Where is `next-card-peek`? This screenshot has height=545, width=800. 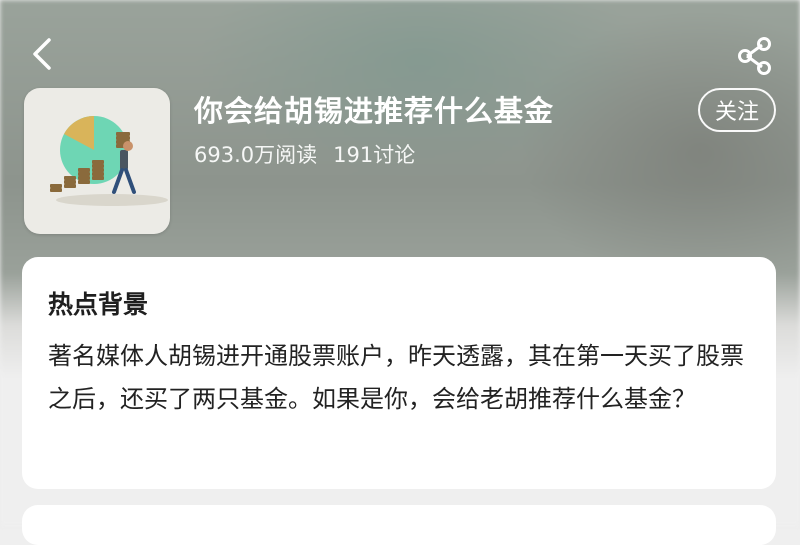
next-card-peek is located at coordinates (399, 525).